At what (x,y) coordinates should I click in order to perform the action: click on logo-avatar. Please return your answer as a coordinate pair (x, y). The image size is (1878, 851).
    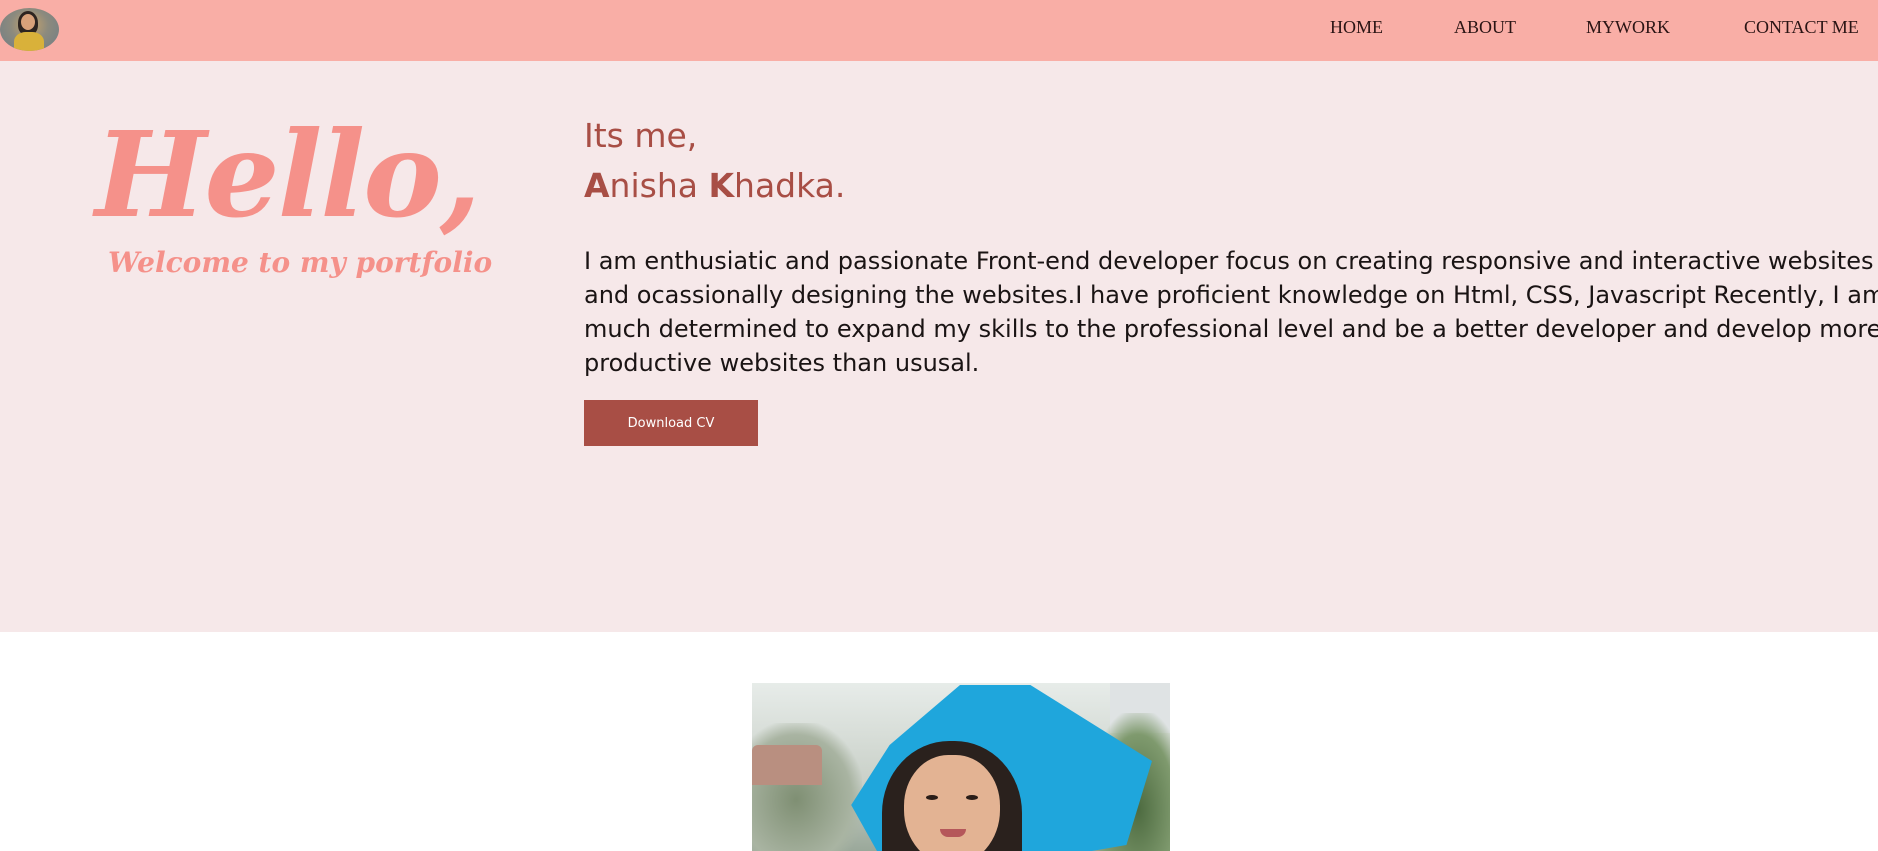
    Looking at the image, I should click on (29, 29).